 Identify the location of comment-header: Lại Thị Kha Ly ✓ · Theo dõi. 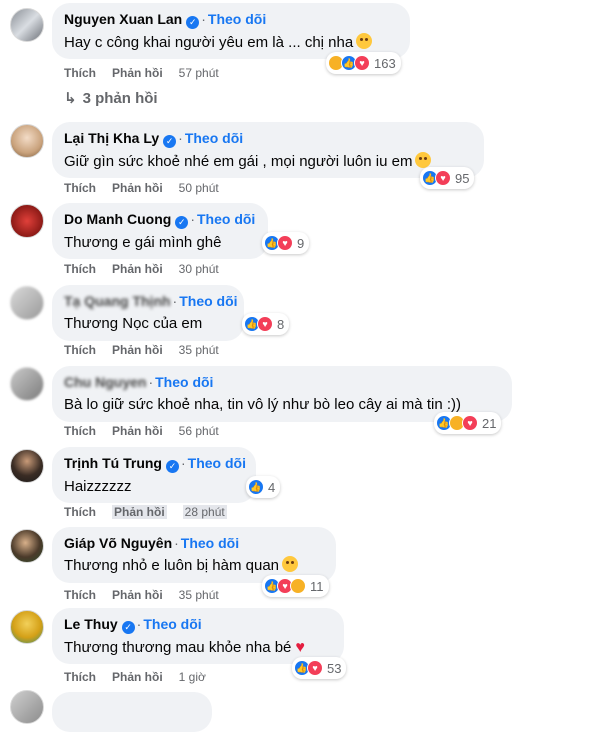
(154, 139).